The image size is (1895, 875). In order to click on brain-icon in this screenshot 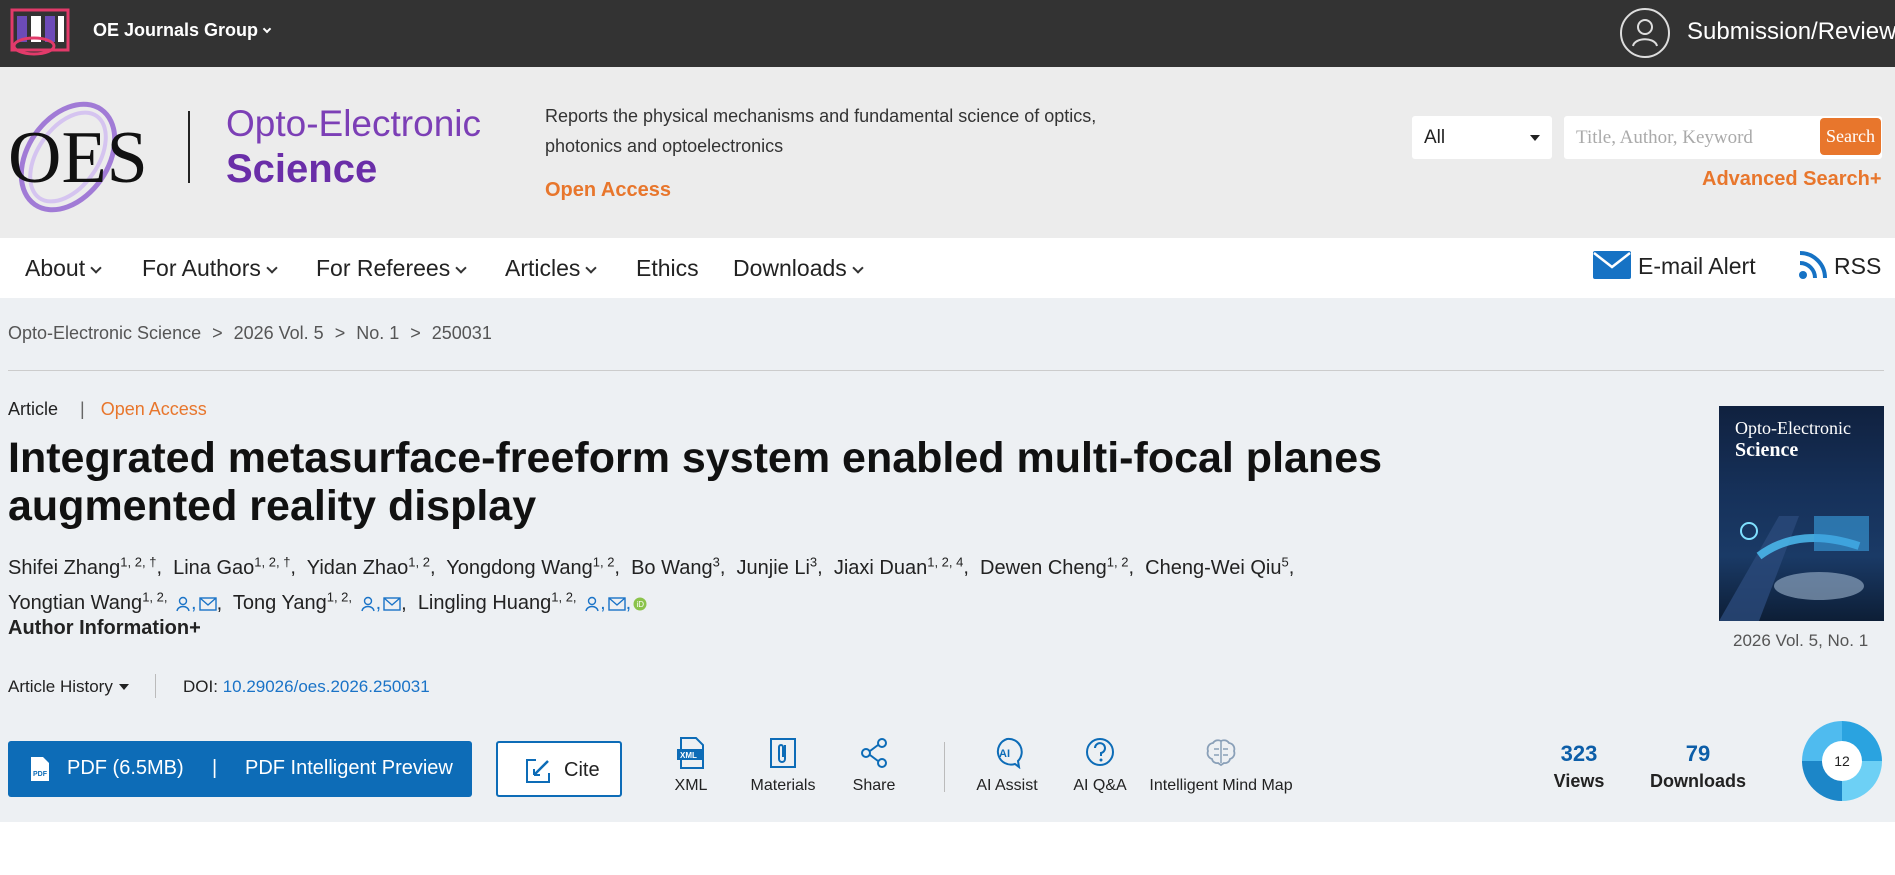, I will do `click(1221, 753)`.